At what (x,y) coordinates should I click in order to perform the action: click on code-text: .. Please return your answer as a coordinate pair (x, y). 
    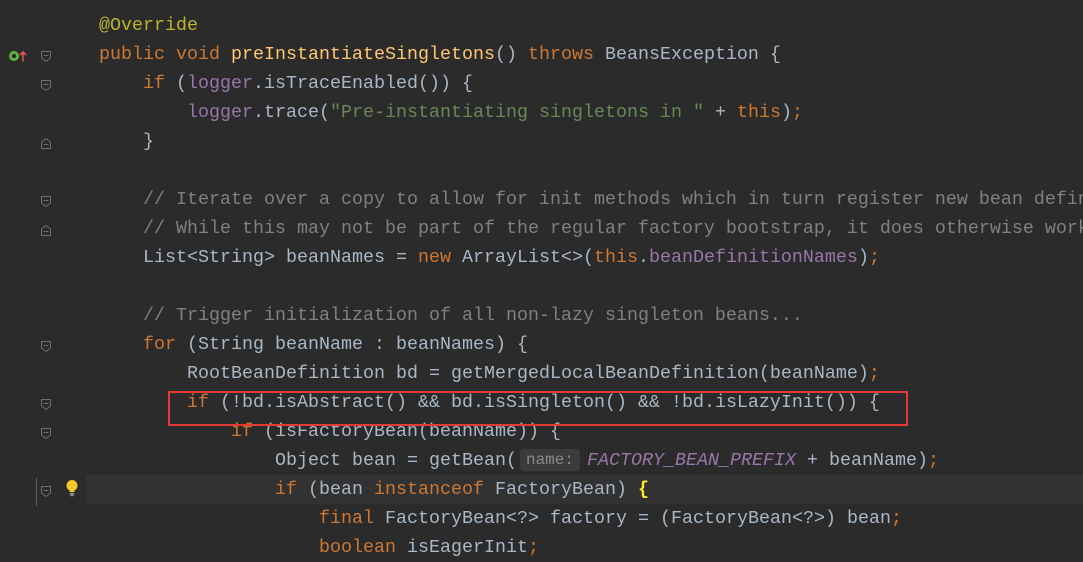
    Looking at the image, I should click on (643, 257).